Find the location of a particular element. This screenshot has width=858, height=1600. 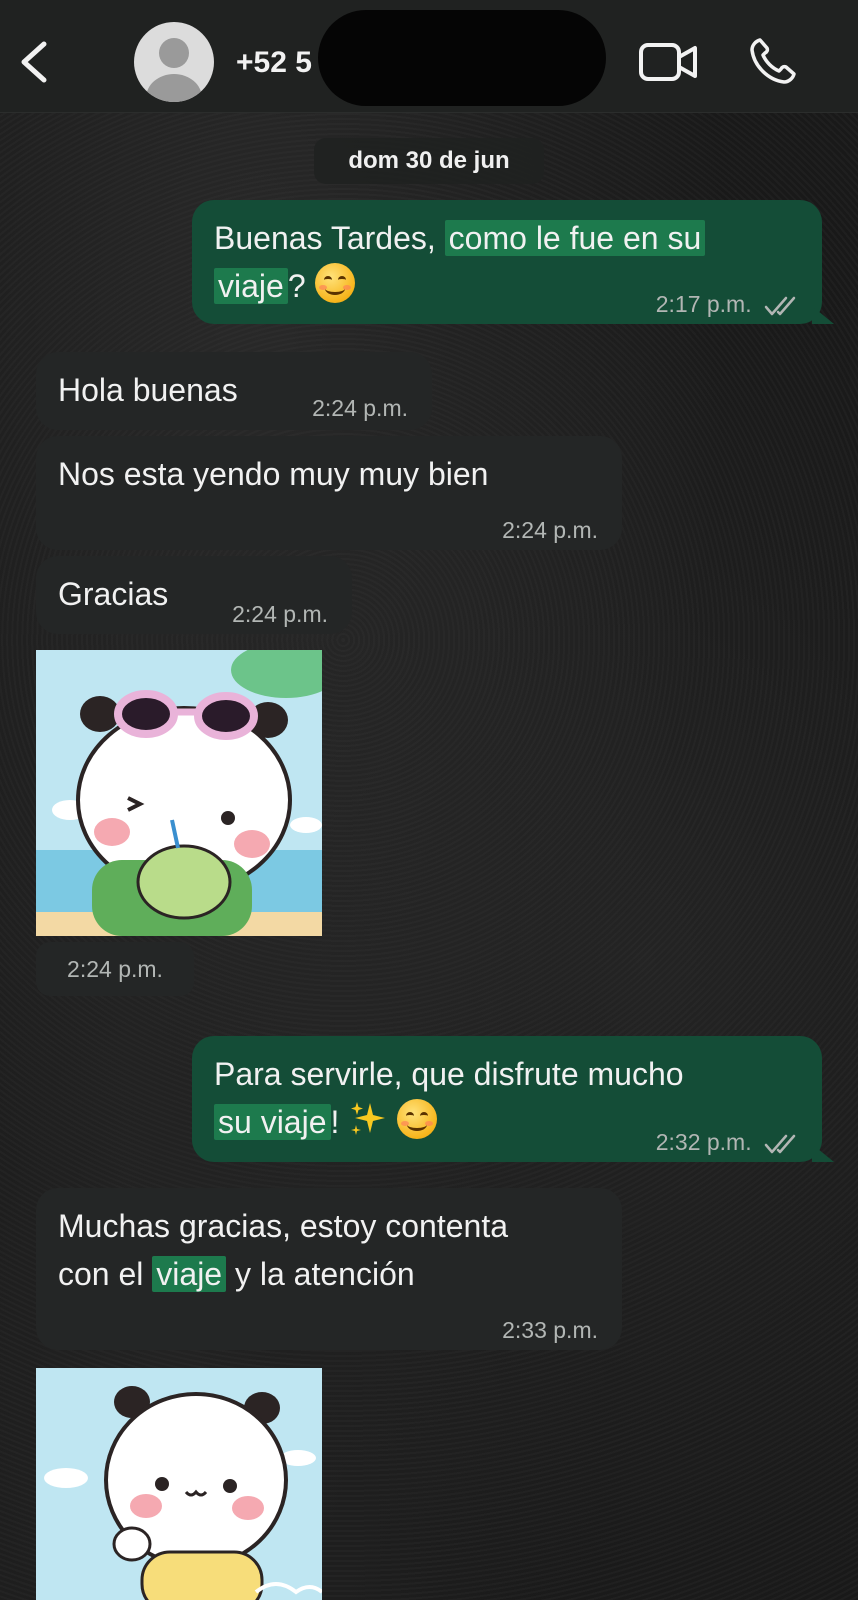

sticker-time: 2:24 p.m. is located at coordinates (115, 969).